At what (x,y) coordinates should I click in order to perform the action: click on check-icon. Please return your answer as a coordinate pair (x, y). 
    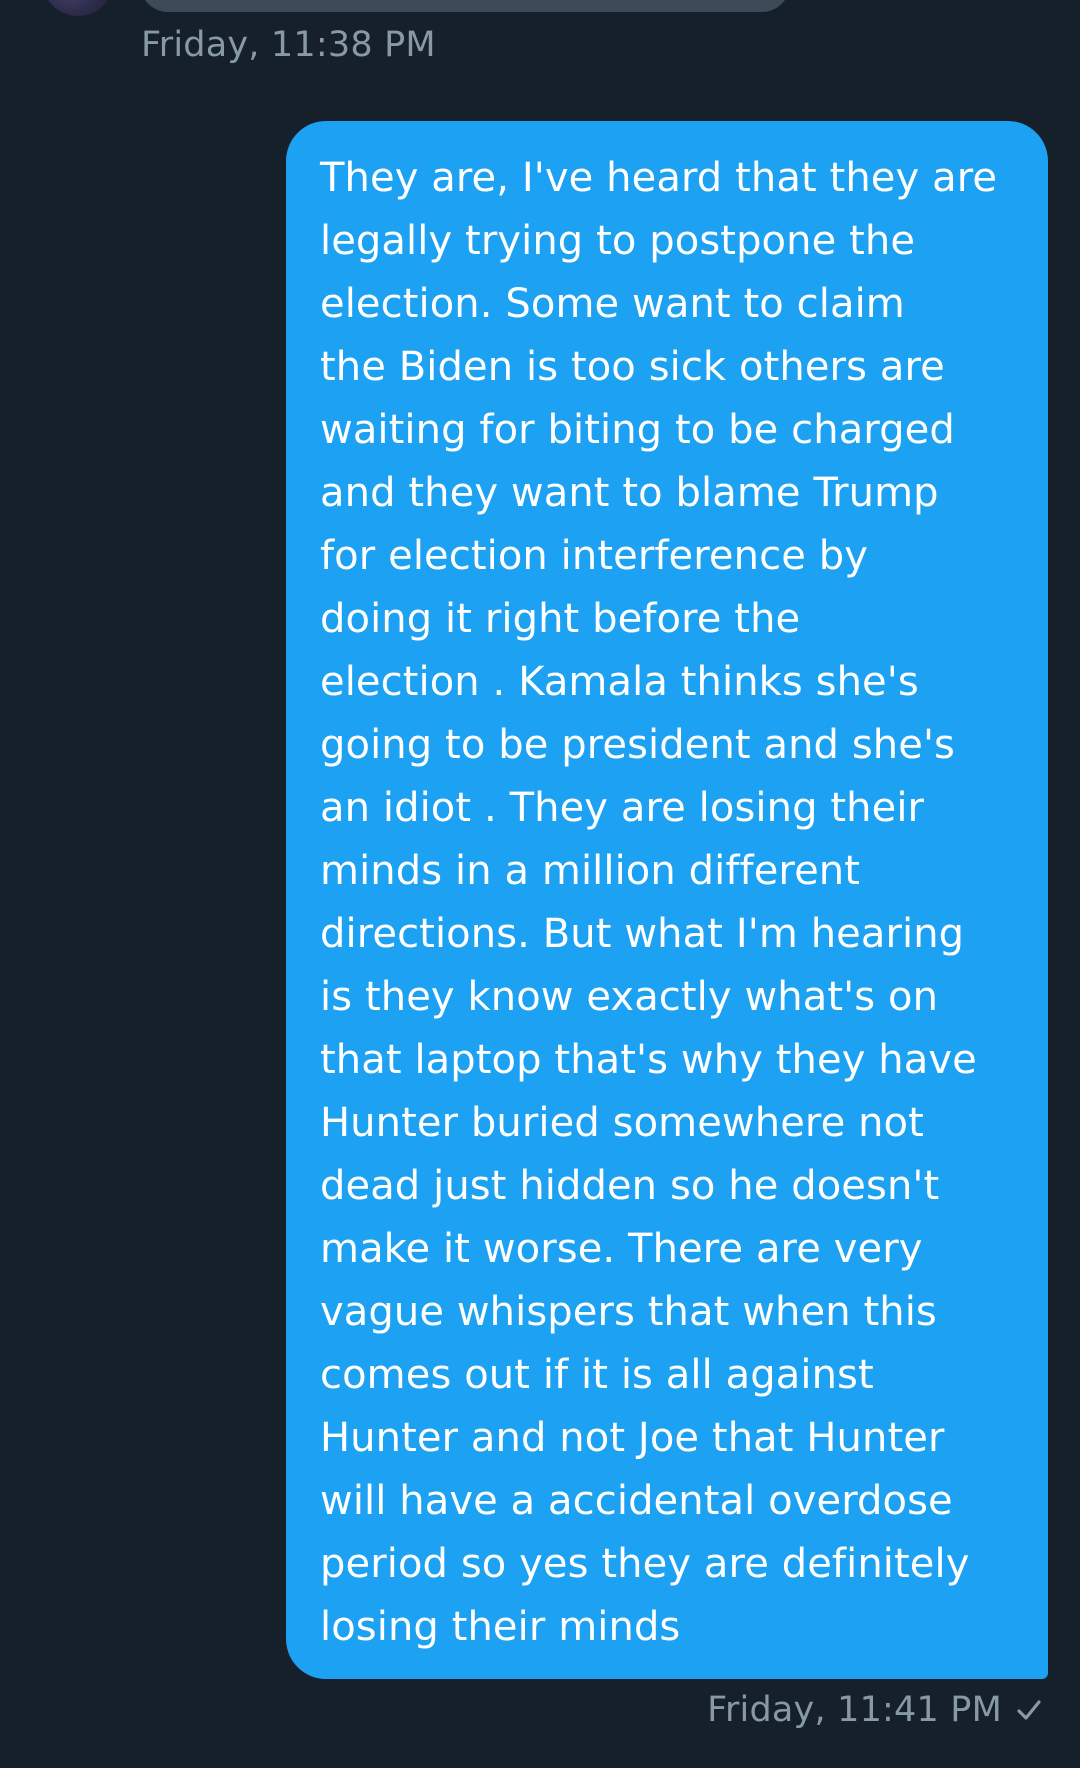
    Looking at the image, I should click on (1029, 1710).